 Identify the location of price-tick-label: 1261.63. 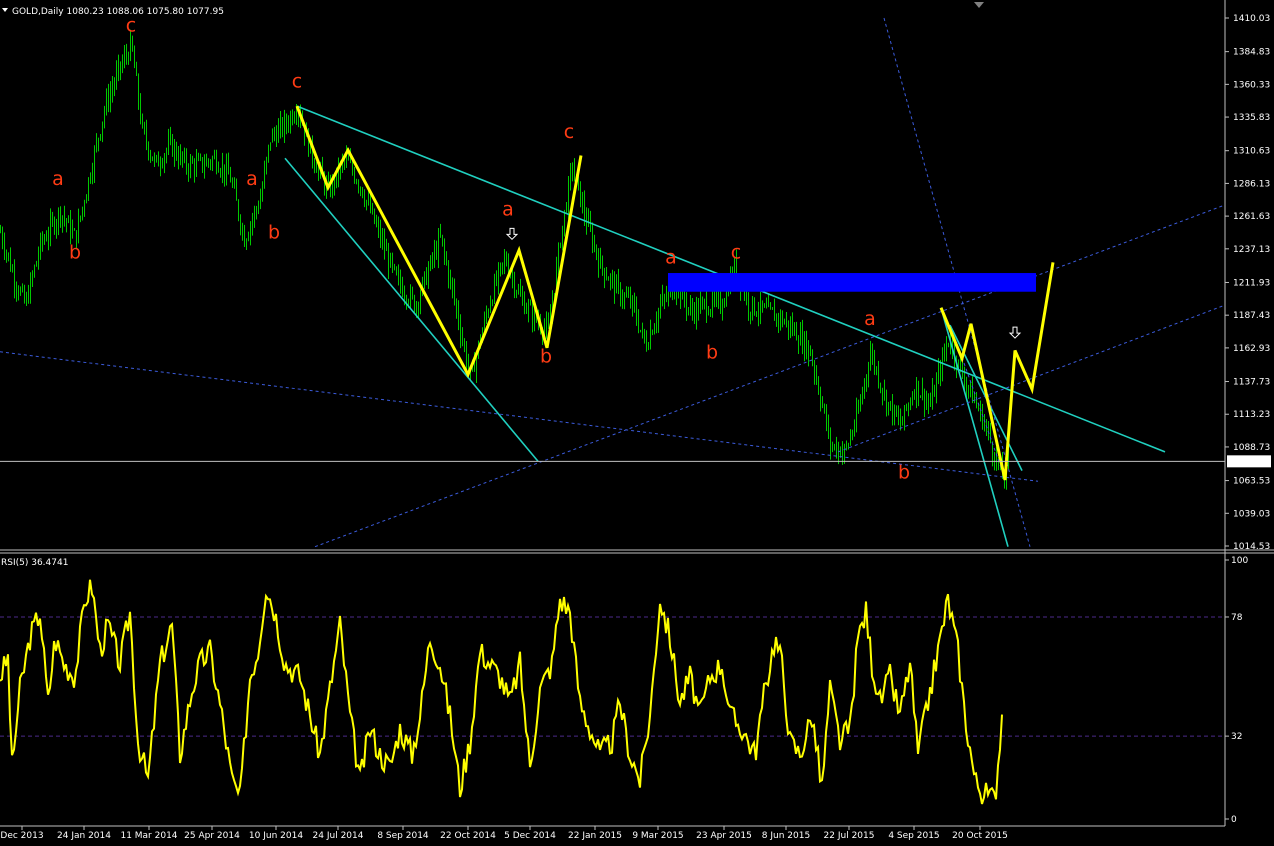
(1251, 217).